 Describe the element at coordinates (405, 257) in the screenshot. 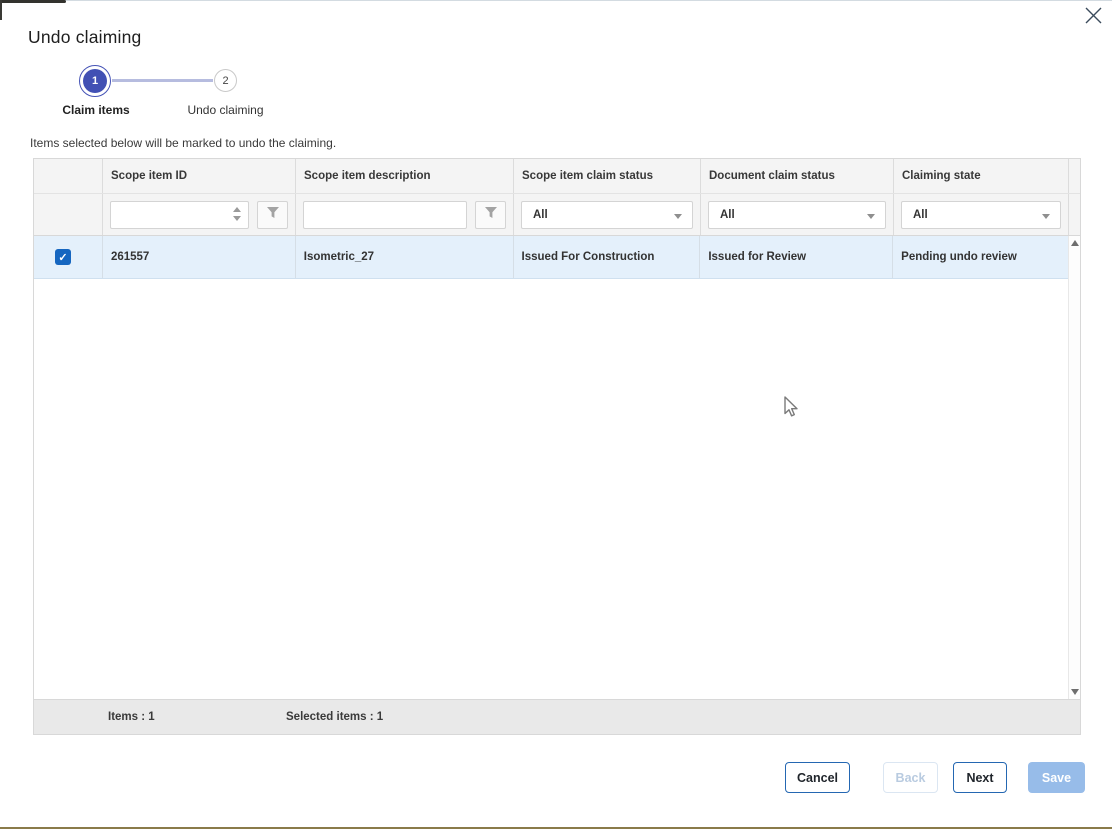

I see `cell-scope-item-description: Isometric_27` at that location.